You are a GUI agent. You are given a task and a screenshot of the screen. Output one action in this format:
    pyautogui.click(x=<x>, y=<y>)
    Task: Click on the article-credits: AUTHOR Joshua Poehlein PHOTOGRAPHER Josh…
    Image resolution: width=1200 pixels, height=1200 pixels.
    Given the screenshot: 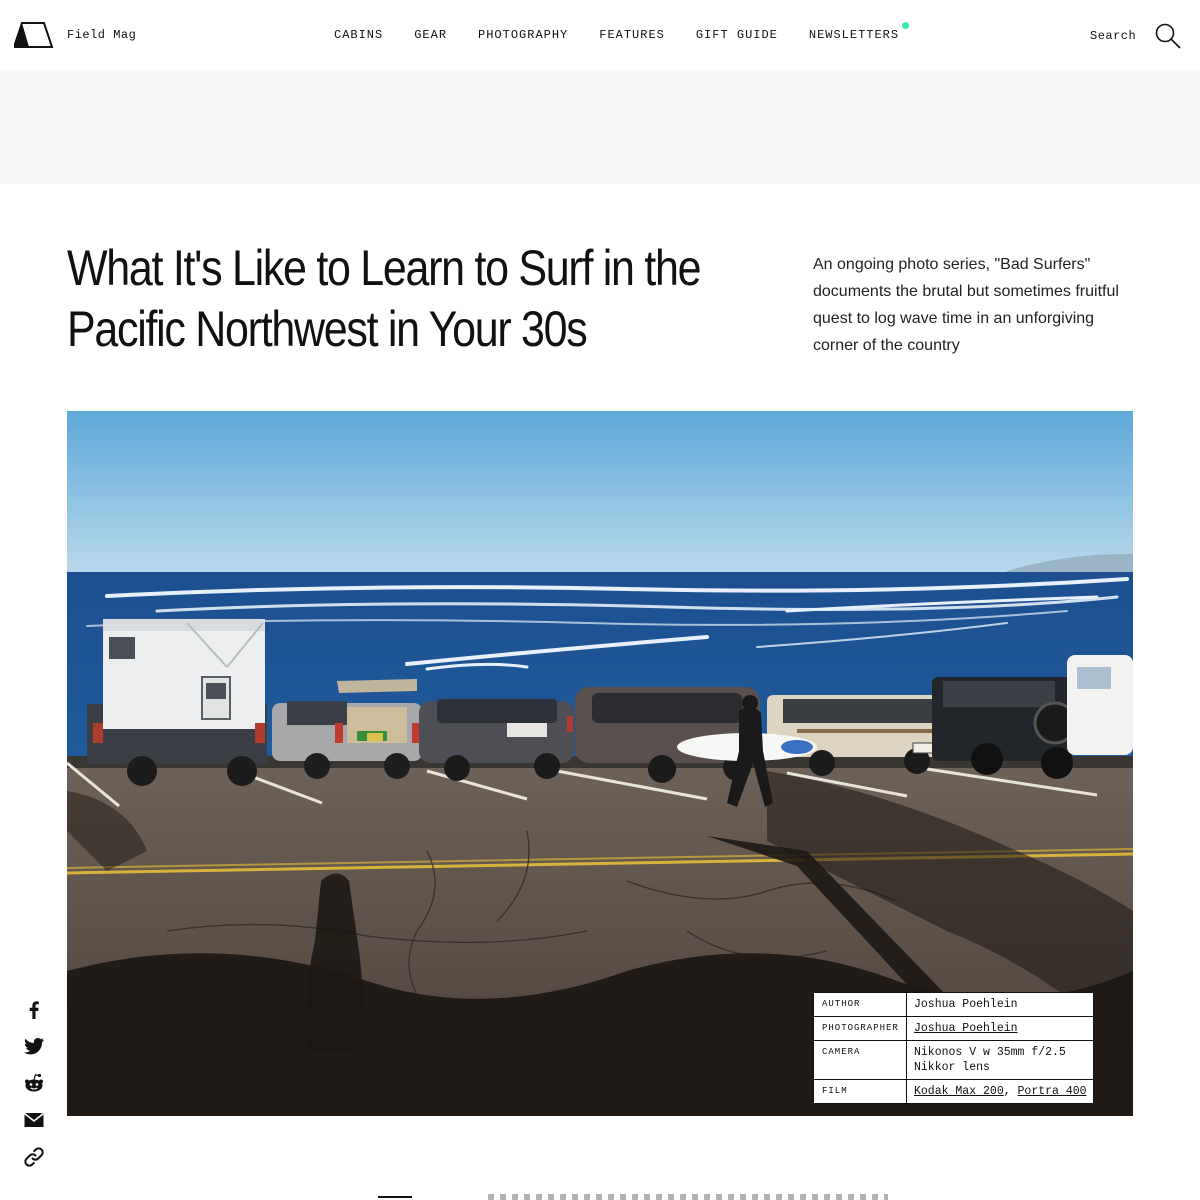 What is the action you would take?
    pyautogui.click(x=953, y=1048)
    